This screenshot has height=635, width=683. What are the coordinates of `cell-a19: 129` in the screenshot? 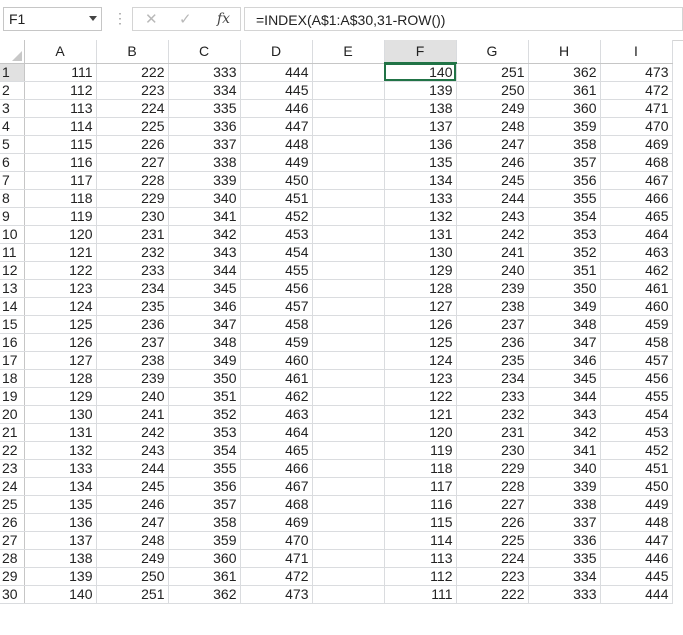 It's located at (60, 396).